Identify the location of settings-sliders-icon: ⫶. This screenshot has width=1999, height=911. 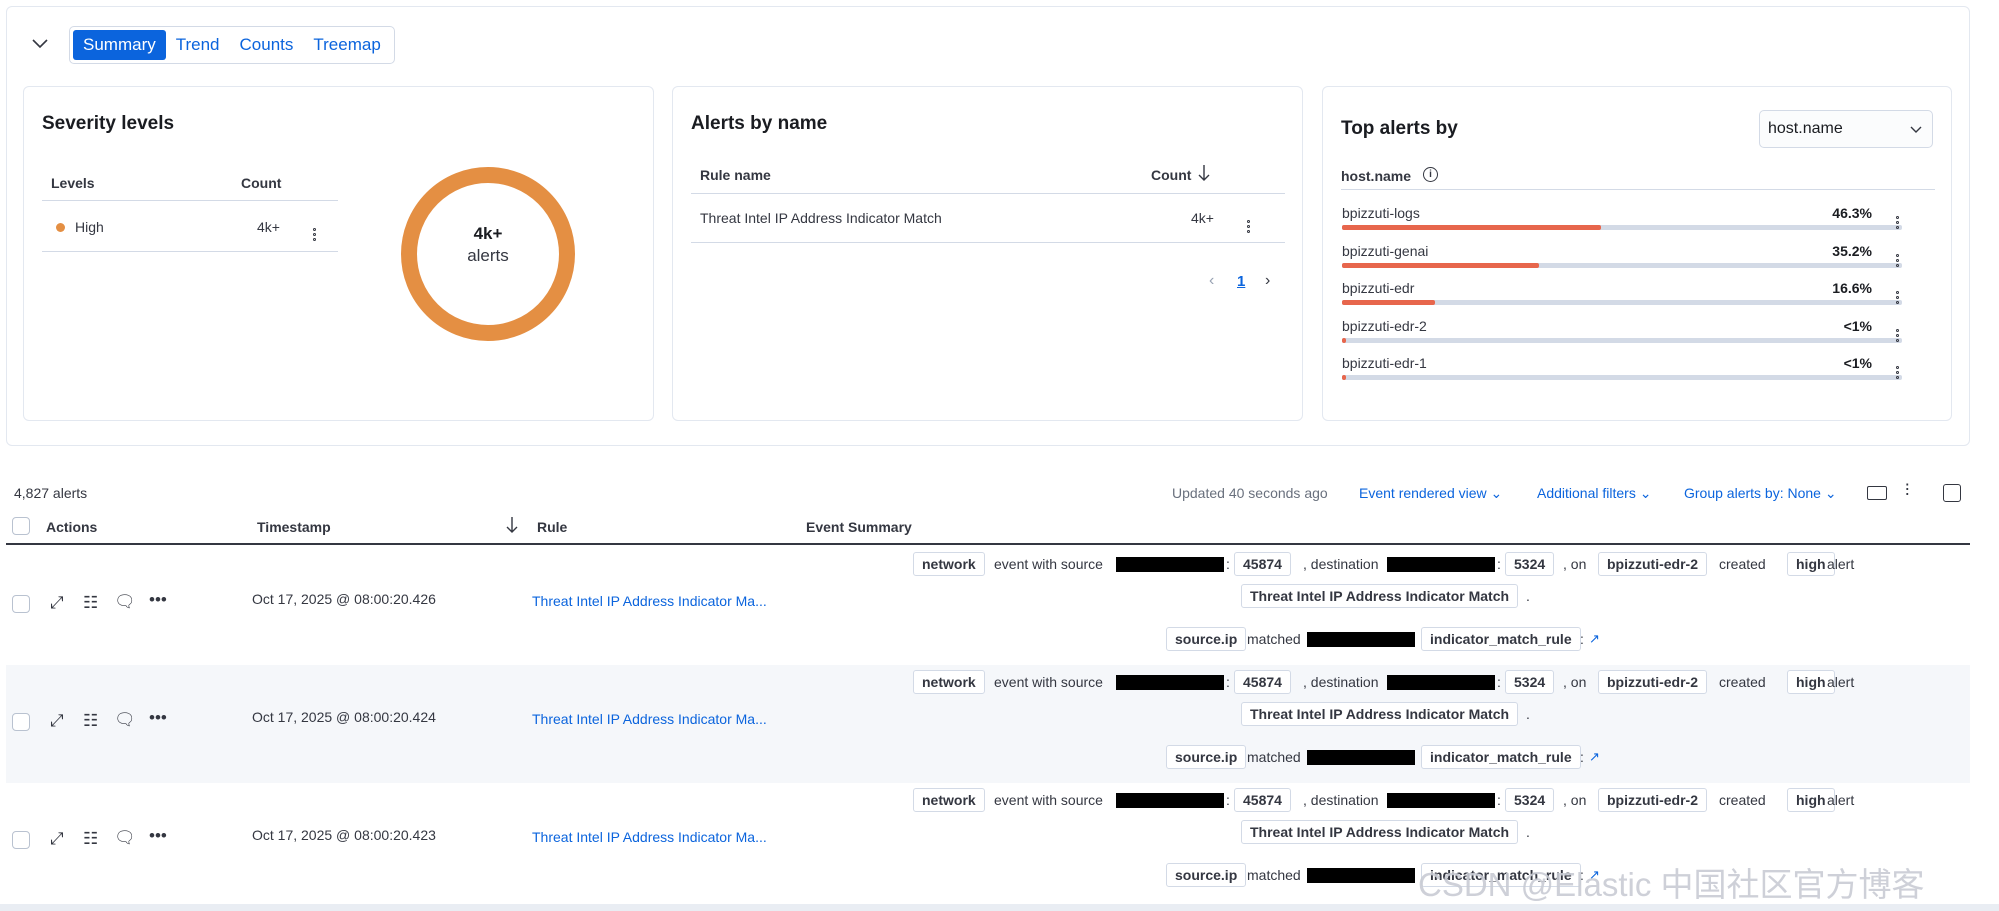
(1907, 491).